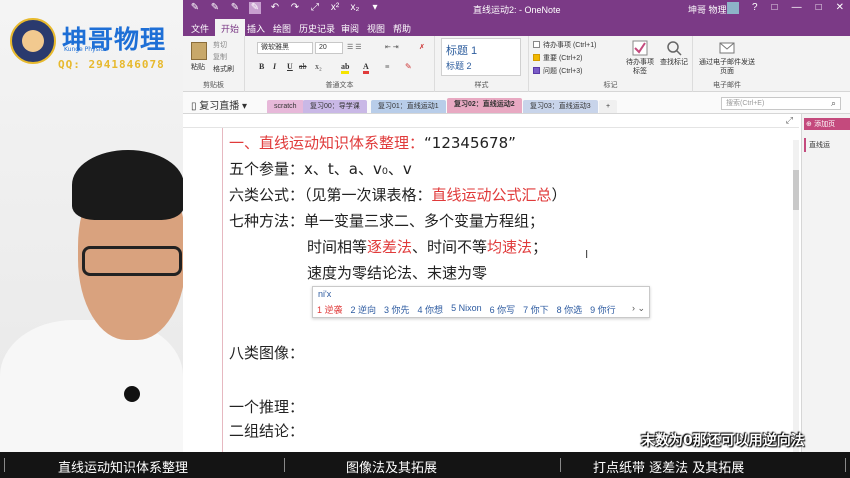 Image resolution: width=850 pixels, height=478 pixels. Describe the element at coordinates (781, 103) in the screenshot. I see `search-input: 搜索(Ctrl+E)` at that location.